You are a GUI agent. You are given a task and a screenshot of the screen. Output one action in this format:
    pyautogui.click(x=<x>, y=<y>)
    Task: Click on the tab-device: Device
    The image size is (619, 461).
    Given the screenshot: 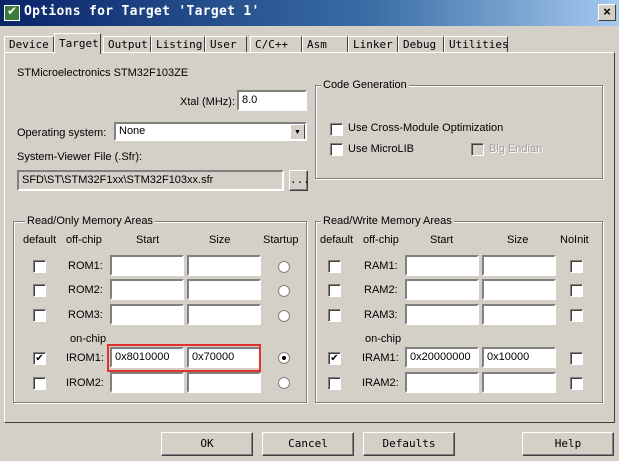 What is the action you would take?
    pyautogui.click(x=29, y=44)
    